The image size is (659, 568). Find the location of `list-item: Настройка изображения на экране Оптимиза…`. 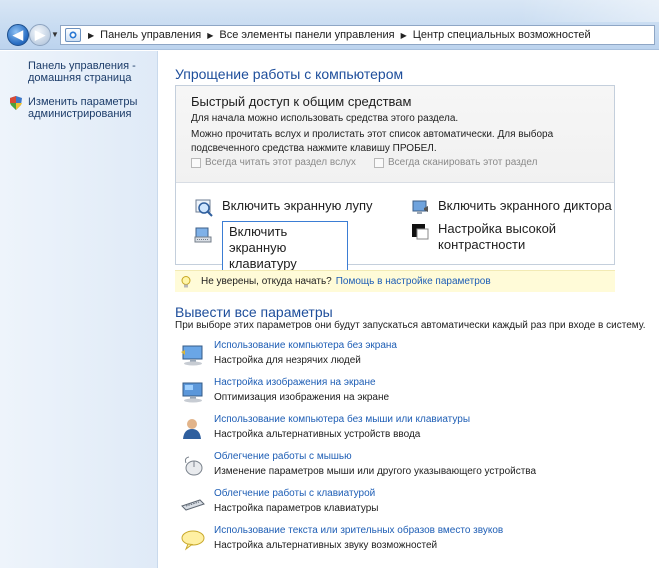

list-item: Настройка изображения на экране Оптимиза… is located at coordinates (395, 394).